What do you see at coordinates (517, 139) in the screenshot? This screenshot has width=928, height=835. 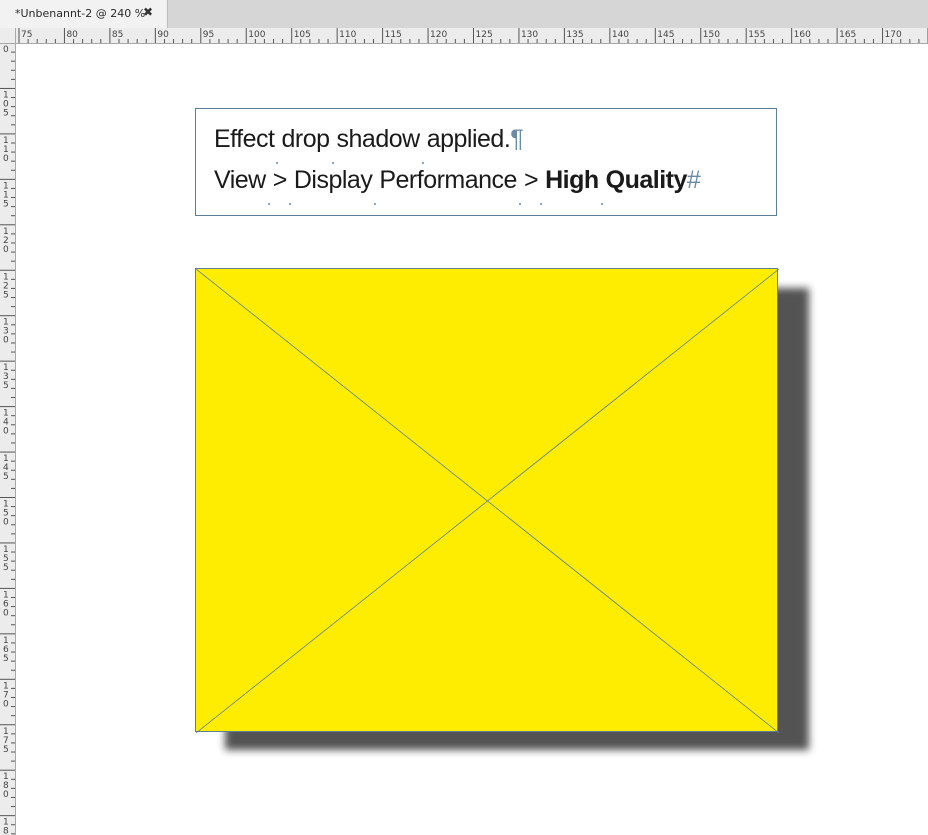 I see `pilcrow-mark: ¶` at bounding box center [517, 139].